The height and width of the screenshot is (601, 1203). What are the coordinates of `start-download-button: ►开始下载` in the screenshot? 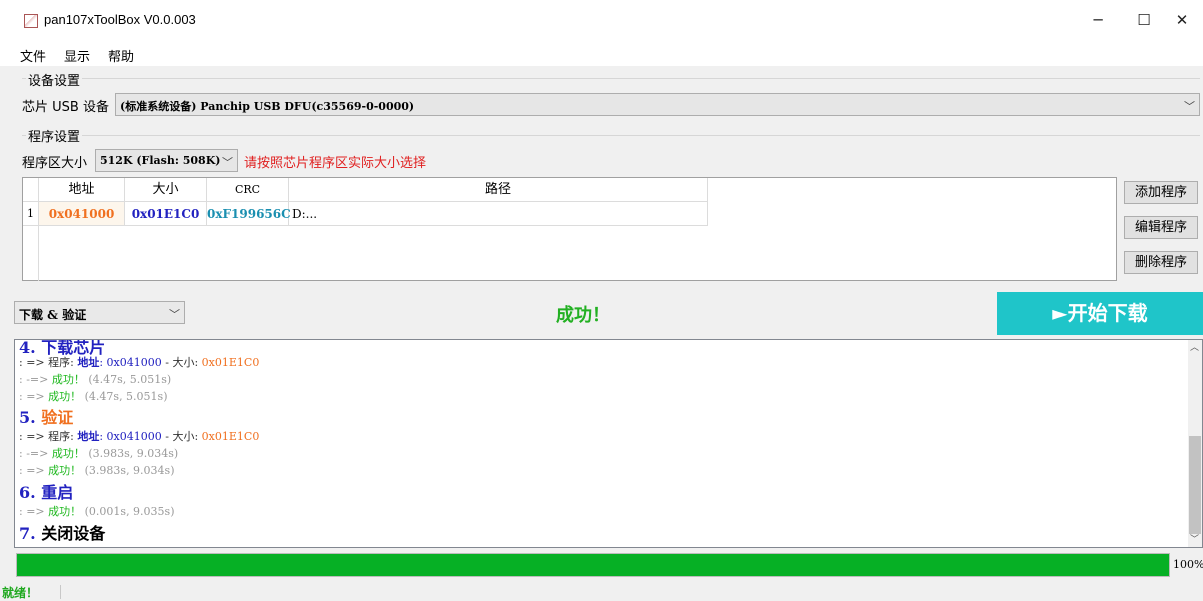 It's located at (1100, 313).